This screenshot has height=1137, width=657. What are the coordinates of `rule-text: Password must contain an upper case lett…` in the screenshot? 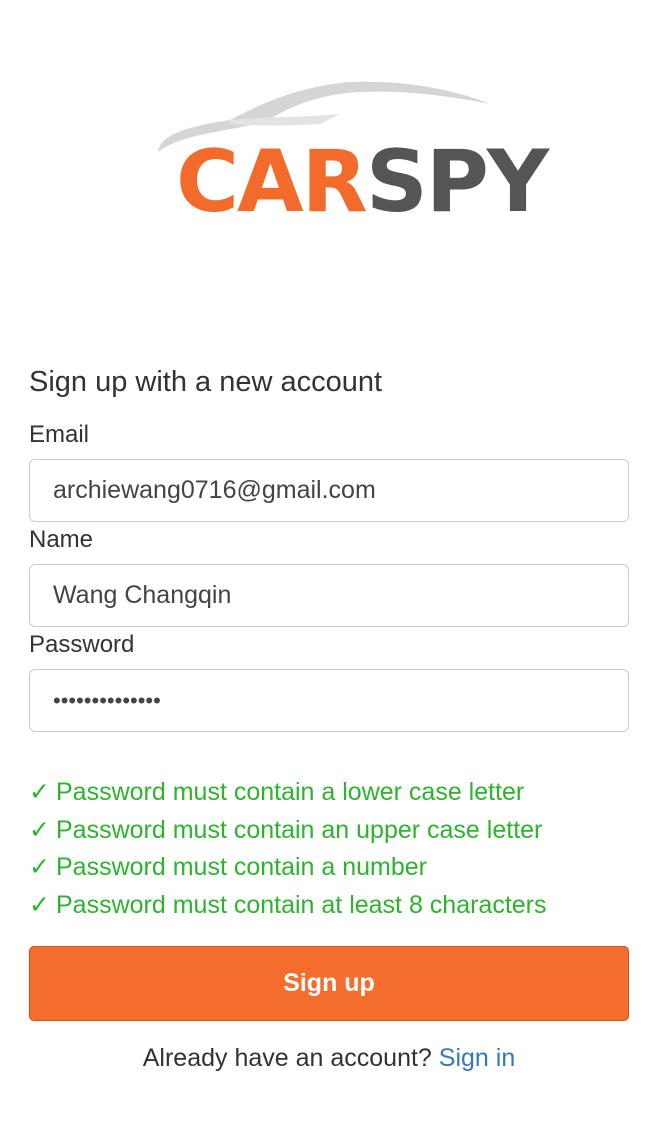 It's located at (299, 829).